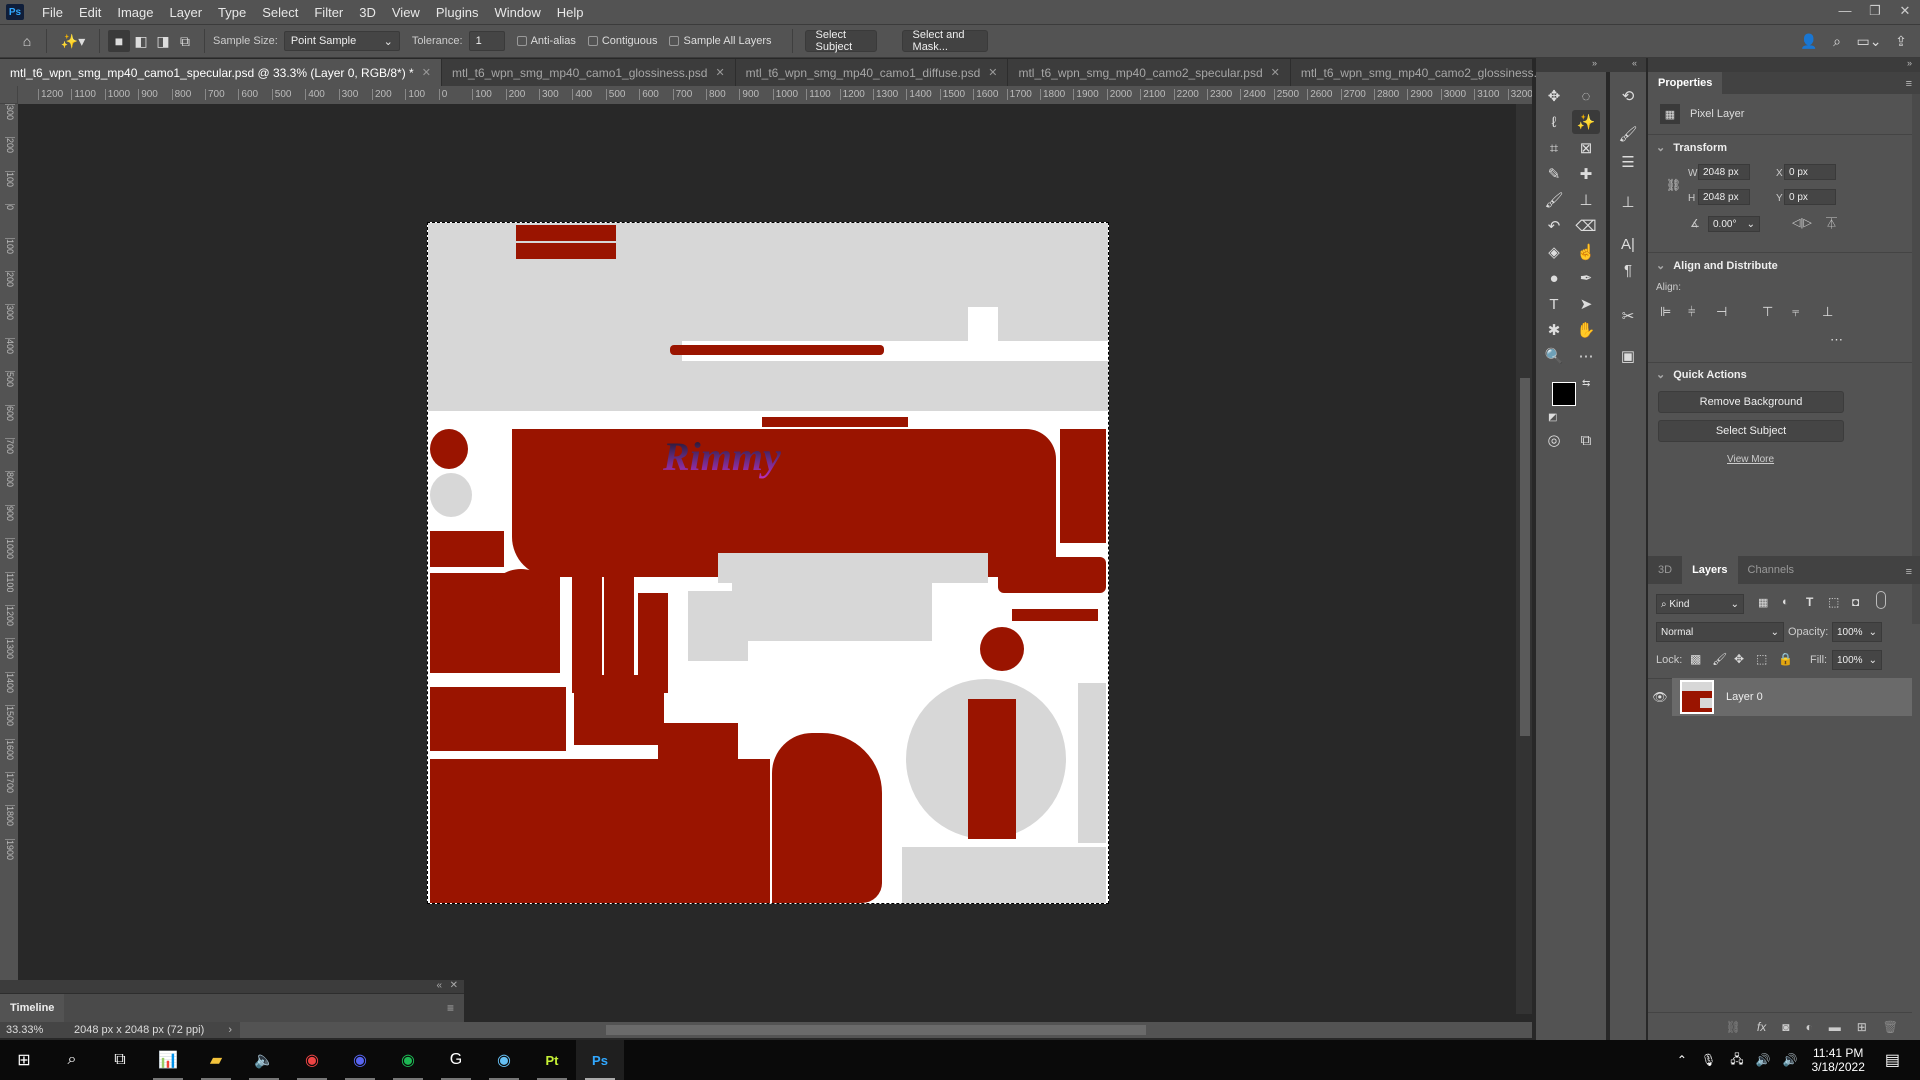 This screenshot has width=1920, height=1080. What do you see at coordinates (1554, 122) in the screenshot?
I see `lasso-tool-icon: ℓ` at bounding box center [1554, 122].